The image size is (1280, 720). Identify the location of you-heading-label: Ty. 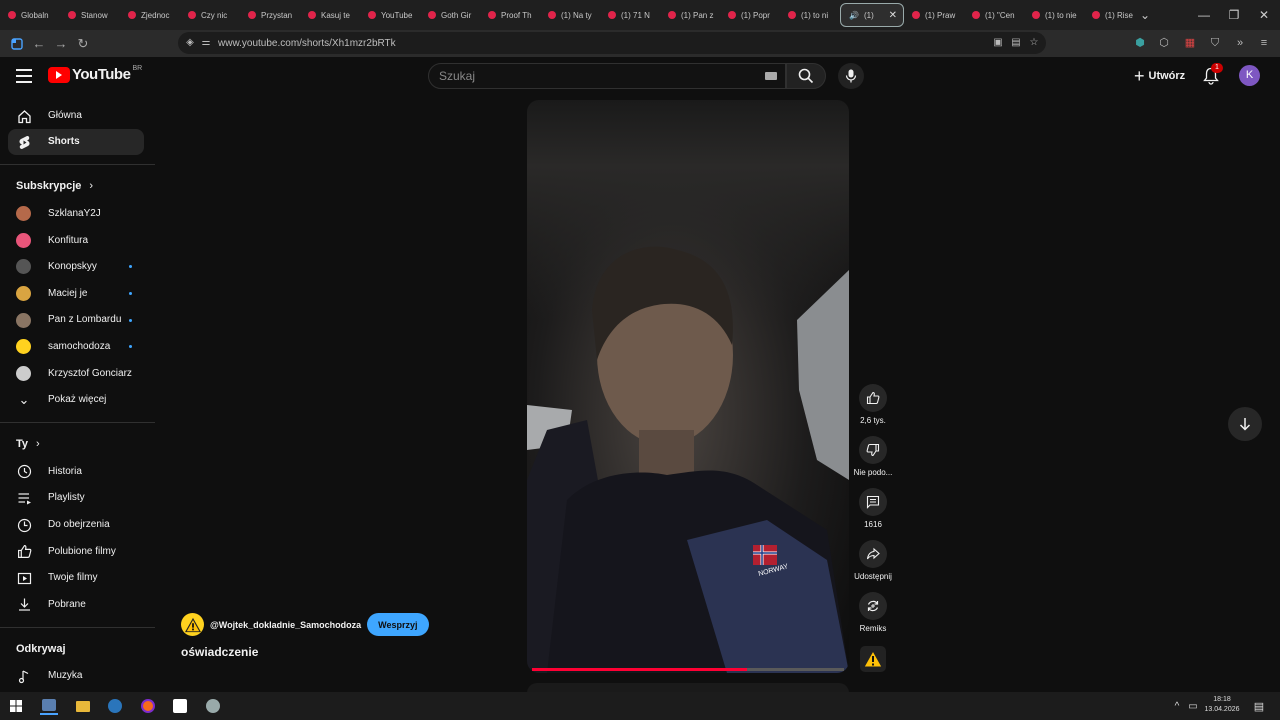
(22, 443).